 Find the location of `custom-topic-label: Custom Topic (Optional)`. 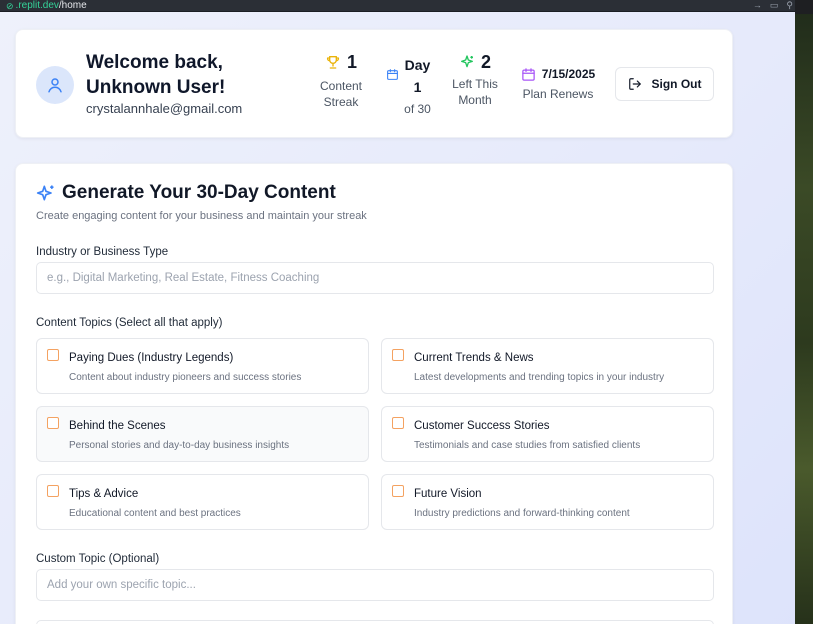

custom-topic-label: Custom Topic (Optional) is located at coordinates (98, 559).